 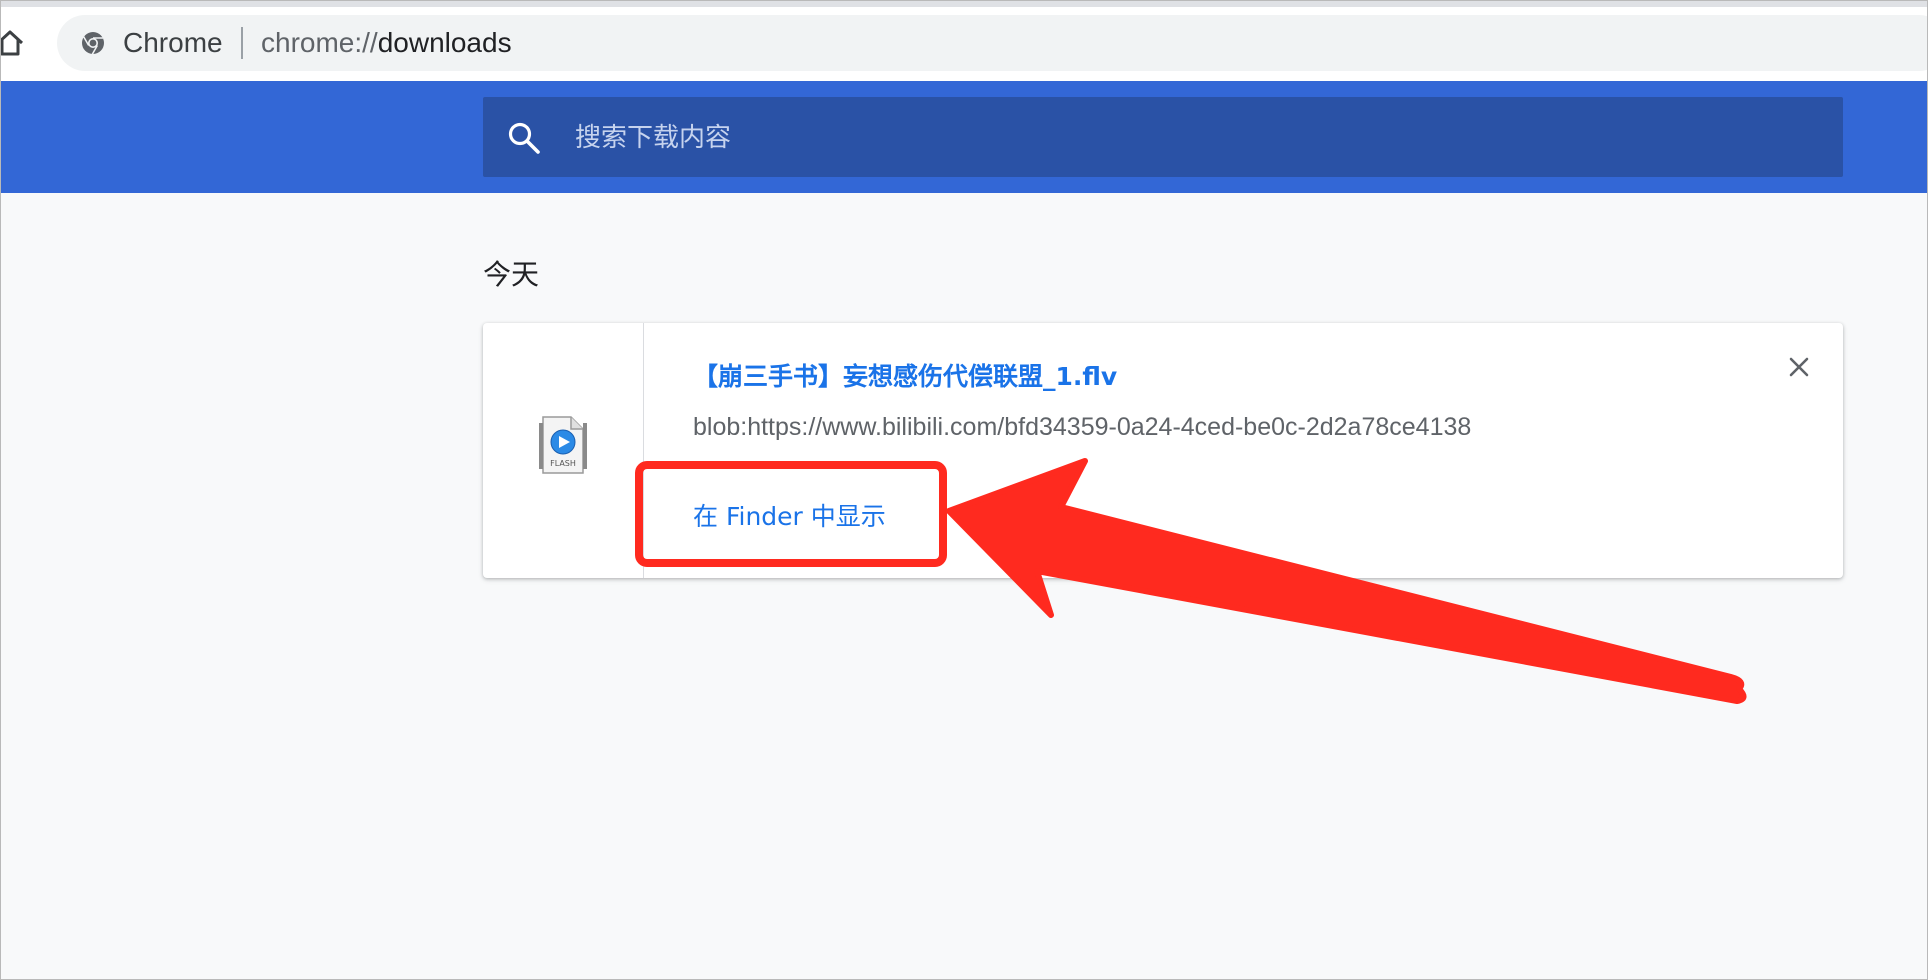 What do you see at coordinates (905, 375) in the screenshot?
I see `file-name-link: 【崩三手书】妄想感伤代偿联盟_1.flv` at bounding box center [905, 375].